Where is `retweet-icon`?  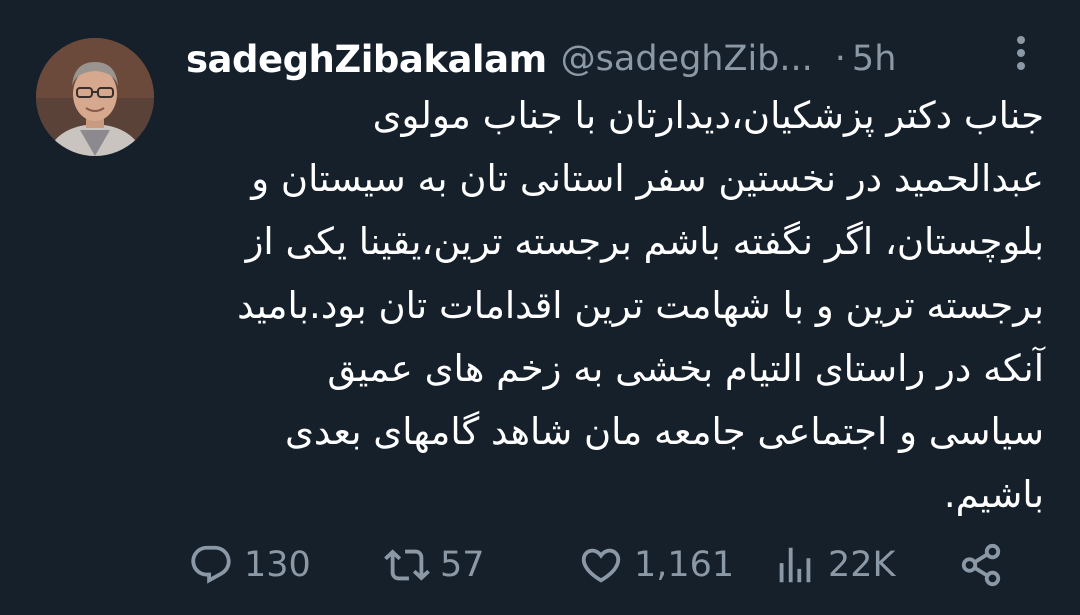
retweet-icon is located at coordinates (407, 565).